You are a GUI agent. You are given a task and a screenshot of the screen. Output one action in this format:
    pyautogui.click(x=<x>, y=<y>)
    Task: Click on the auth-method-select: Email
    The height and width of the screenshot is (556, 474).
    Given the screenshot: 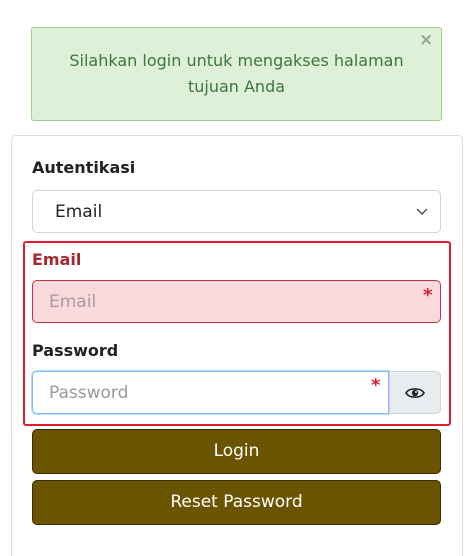 What is the action you would take?
    pyautogui.click(x=236, y=211)
    